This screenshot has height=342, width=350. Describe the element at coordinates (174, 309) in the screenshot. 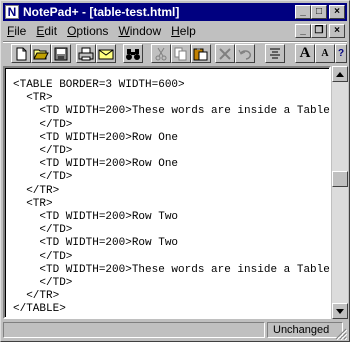

I see `code-line: </TABLE>` at that location.